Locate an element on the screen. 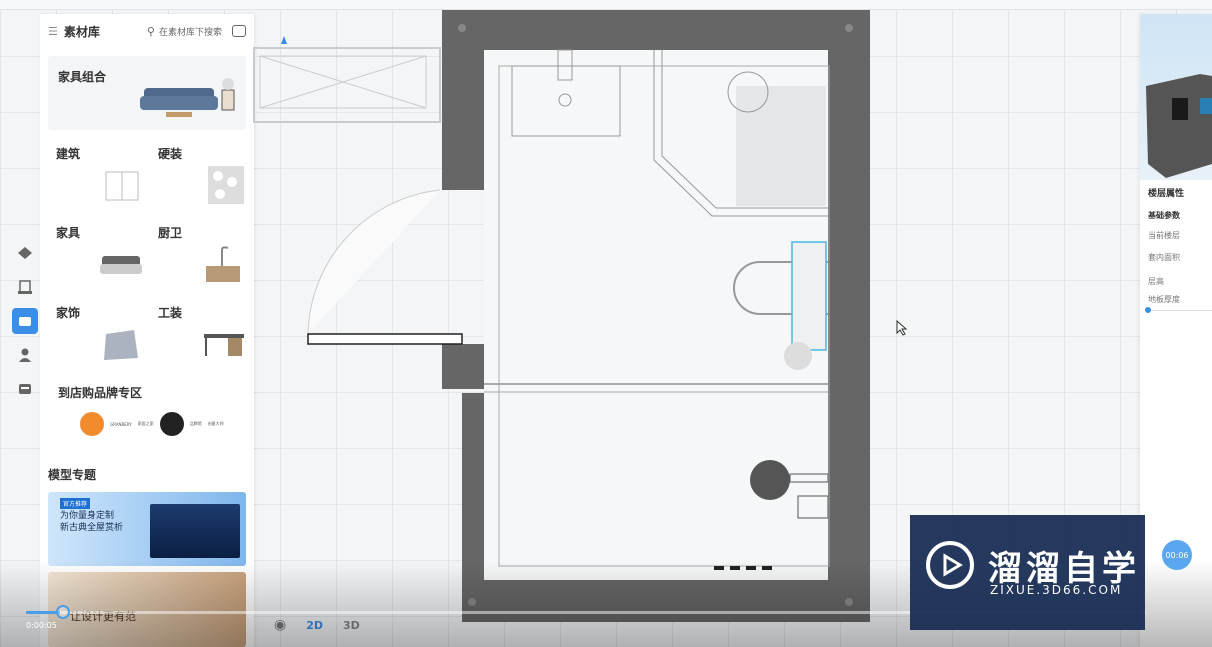 Image resolution: width=1212 pixels, height=647 pixels. furniture-combo-card: 家具组合 is located at coordinates (147, 93).